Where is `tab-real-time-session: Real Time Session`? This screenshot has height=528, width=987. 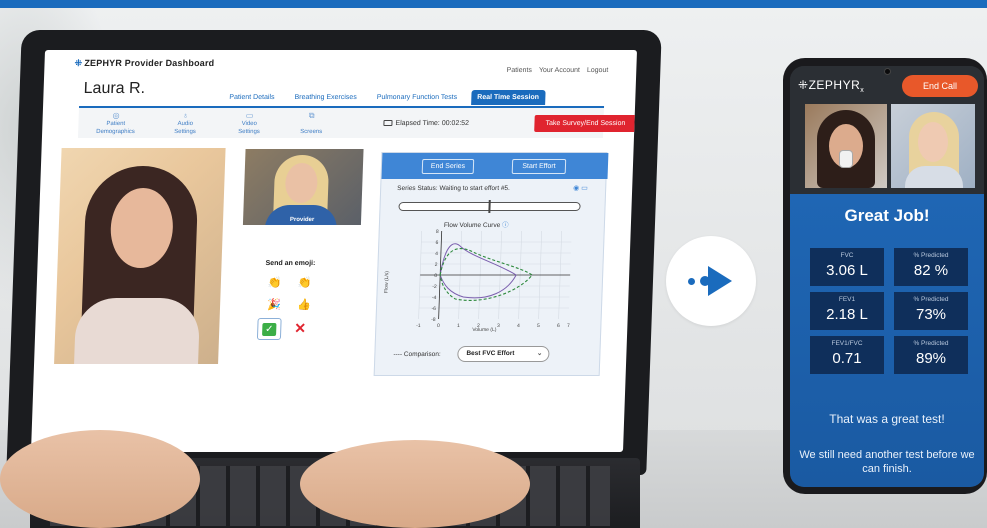 tab-real-time-session: Real Time Session is located at coordinates (508, 97).